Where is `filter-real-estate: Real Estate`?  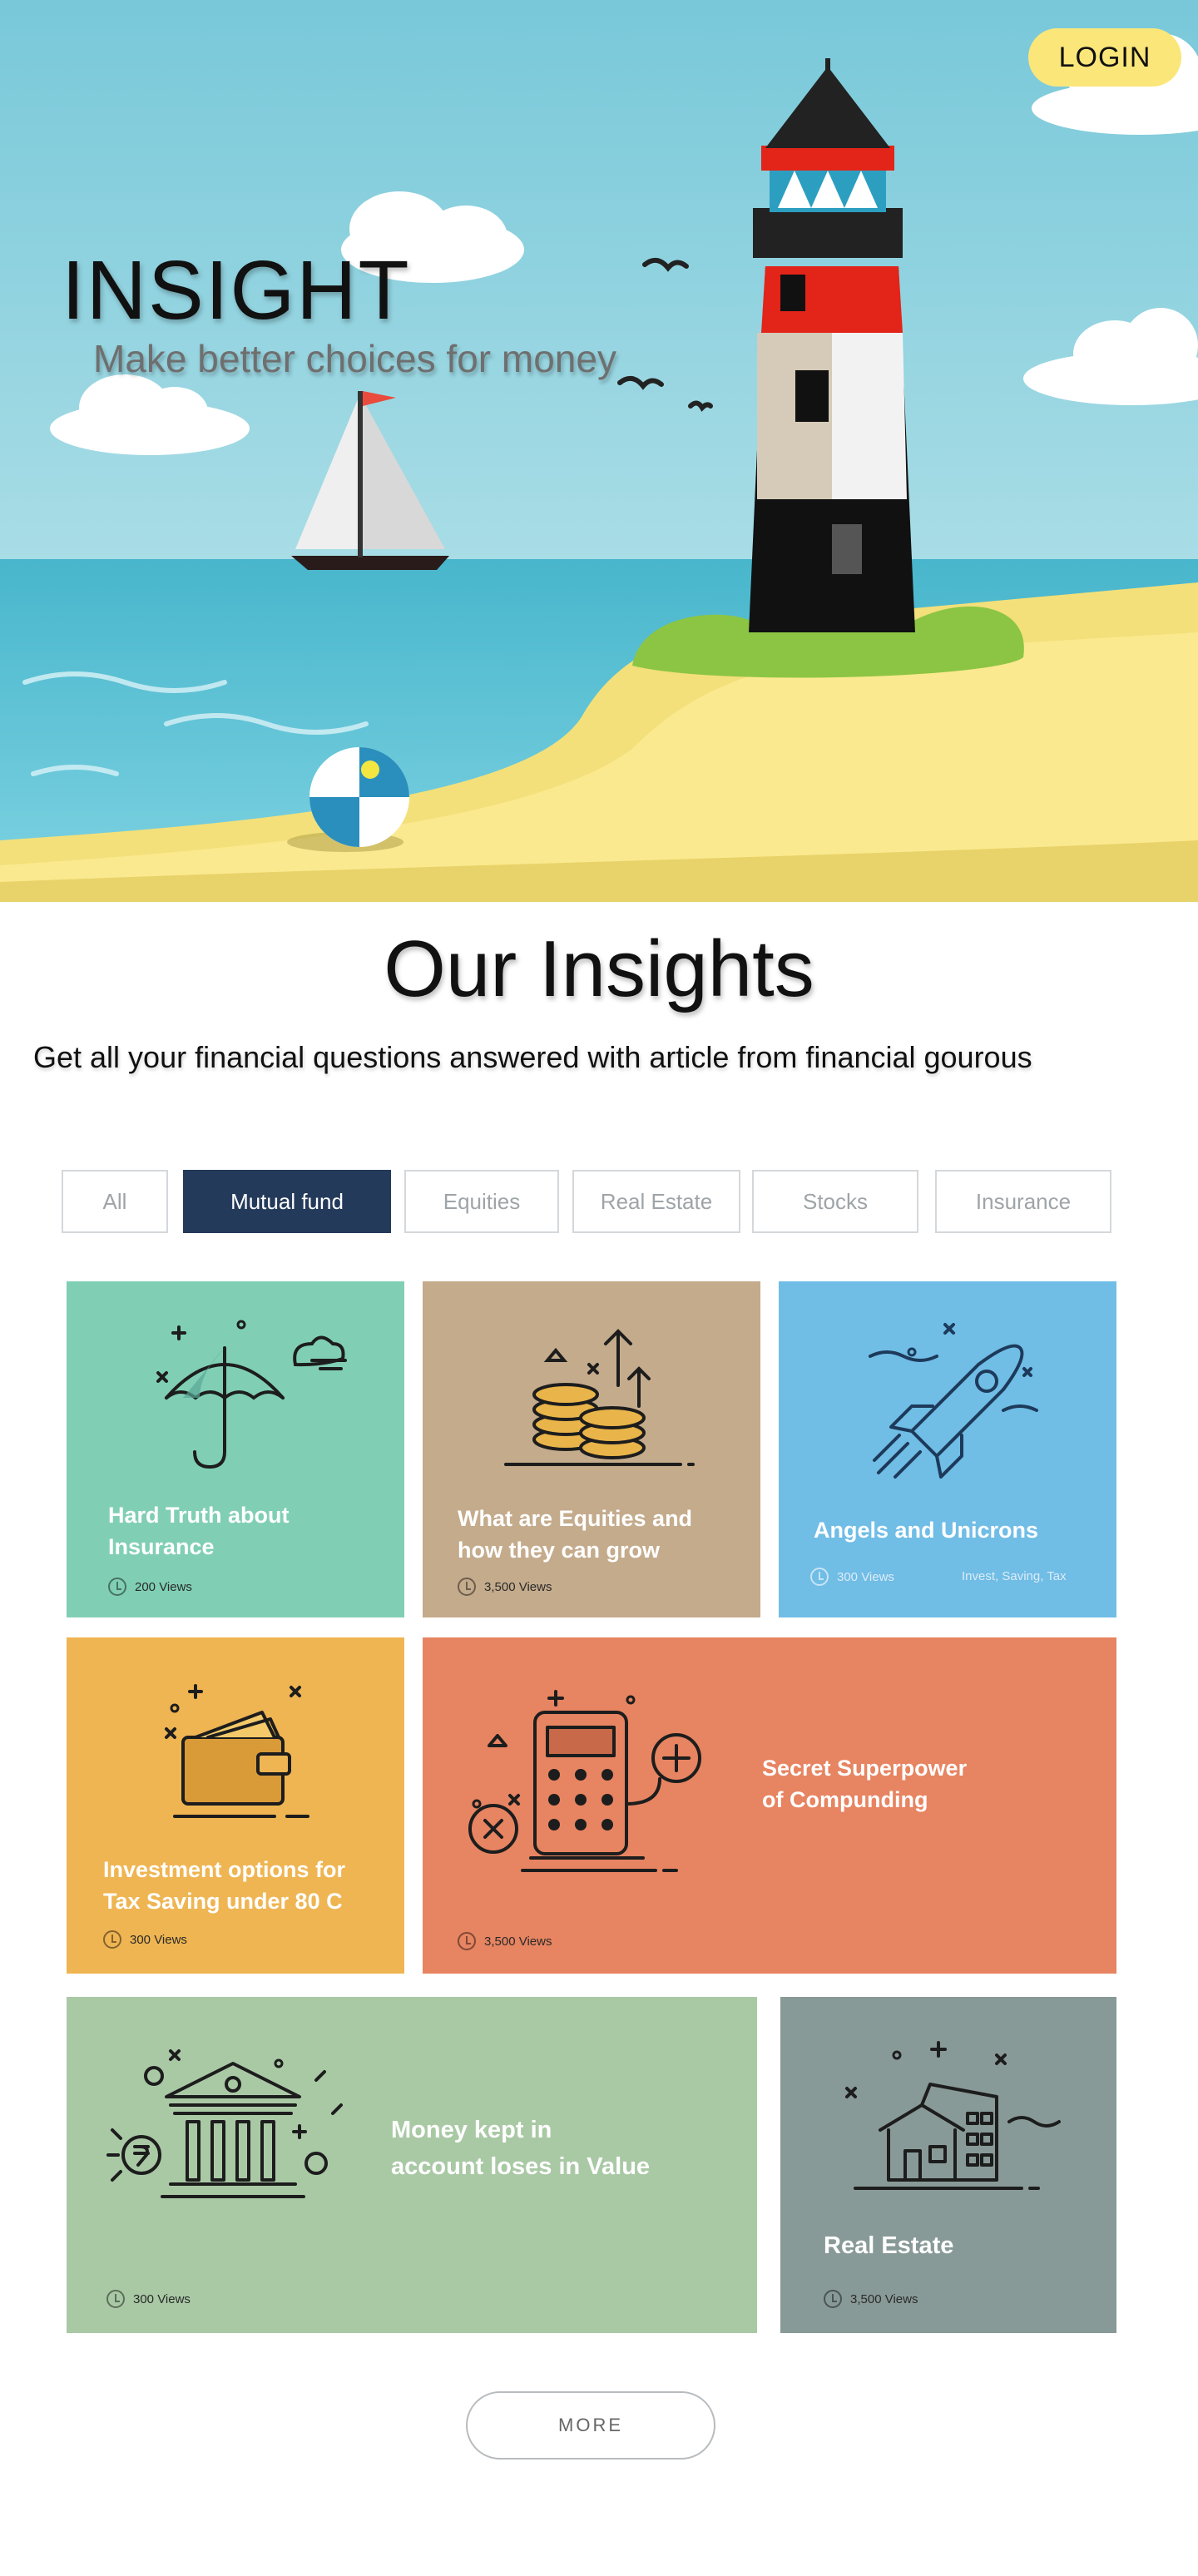
filter-real-estate: Real Estate is located at coordinates (656, 1201).